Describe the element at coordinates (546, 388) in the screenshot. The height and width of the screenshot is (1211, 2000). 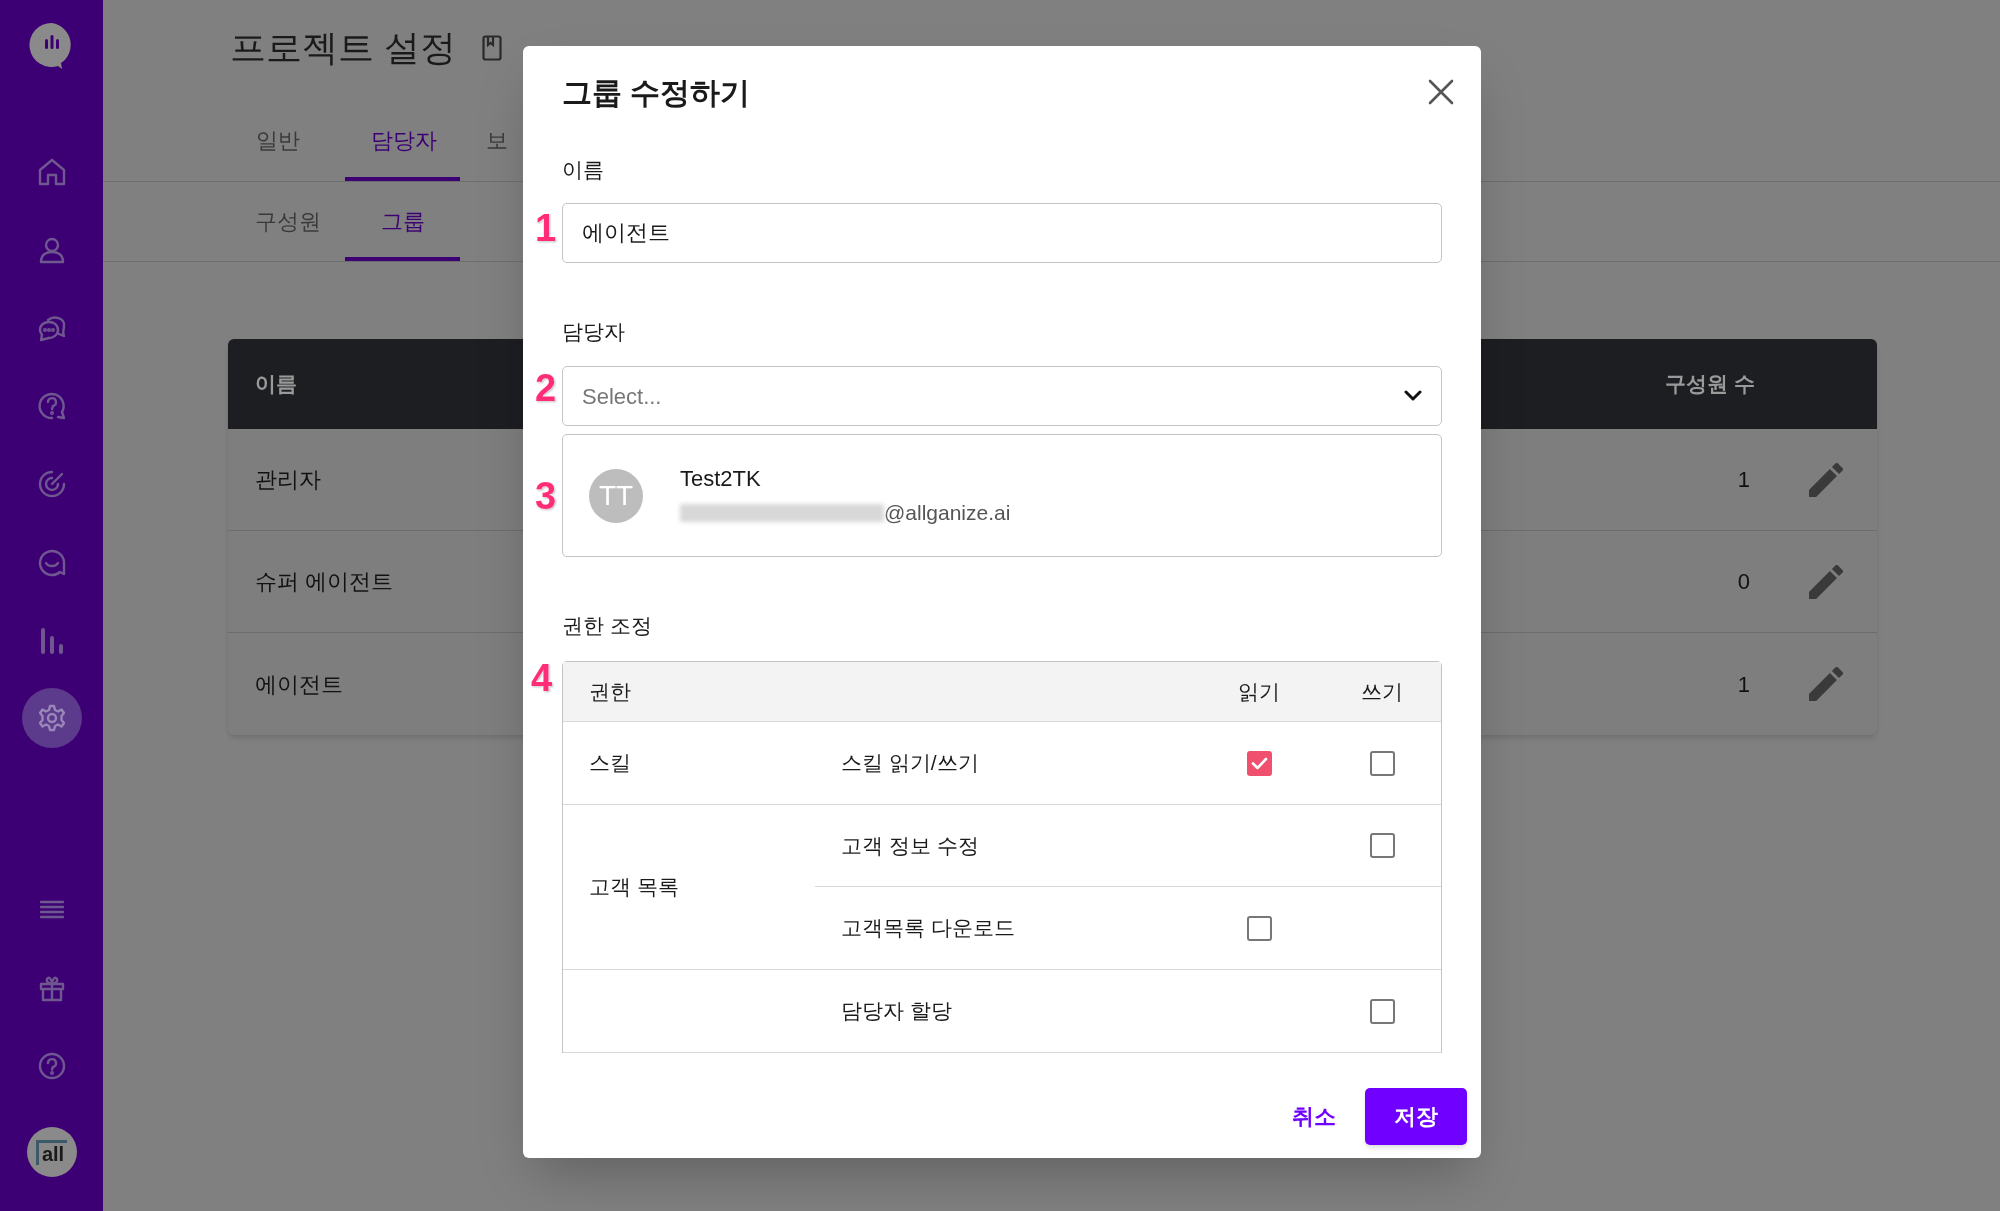
I see `annotation-number: 2` at that location.